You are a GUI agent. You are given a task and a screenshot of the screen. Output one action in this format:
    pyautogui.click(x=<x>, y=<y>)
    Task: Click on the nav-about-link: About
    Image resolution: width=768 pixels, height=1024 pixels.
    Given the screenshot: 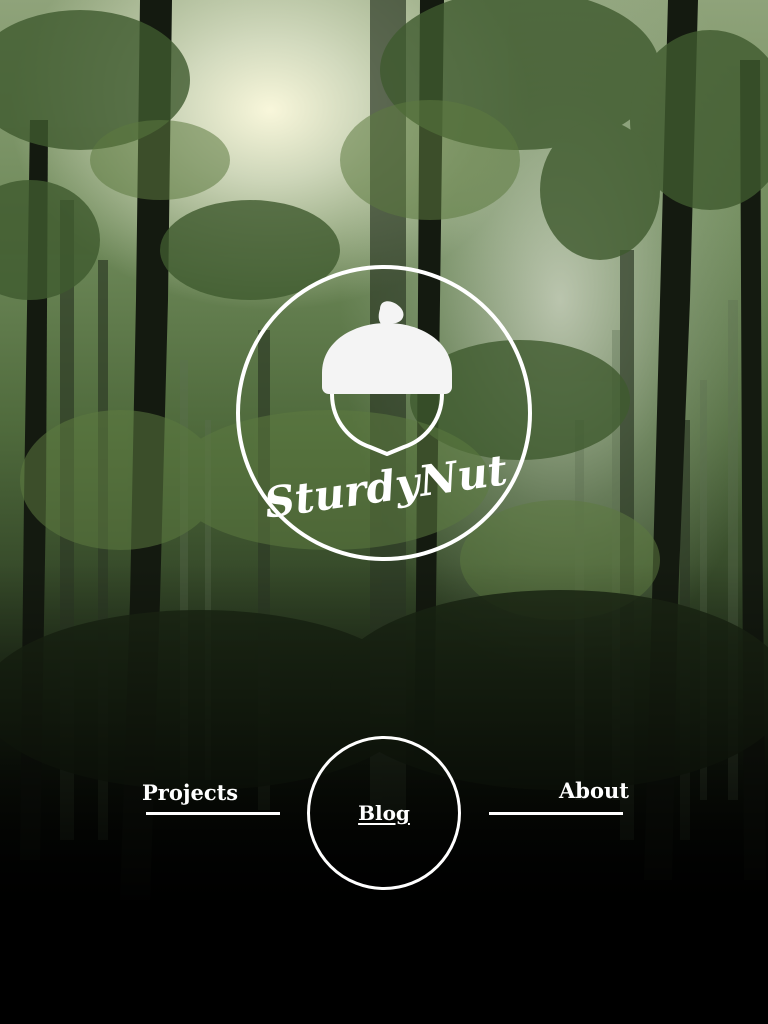 What is the action you would take?
    pyautogui.click(x=594, y=790)
    